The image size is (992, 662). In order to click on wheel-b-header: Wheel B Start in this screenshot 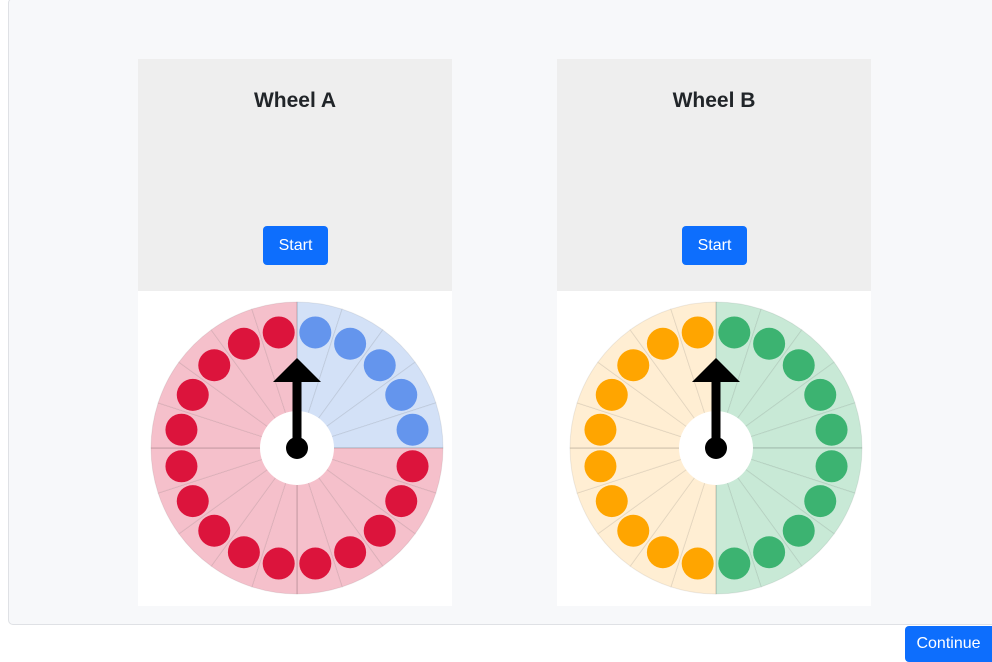, I will do `click(714, 175)`.